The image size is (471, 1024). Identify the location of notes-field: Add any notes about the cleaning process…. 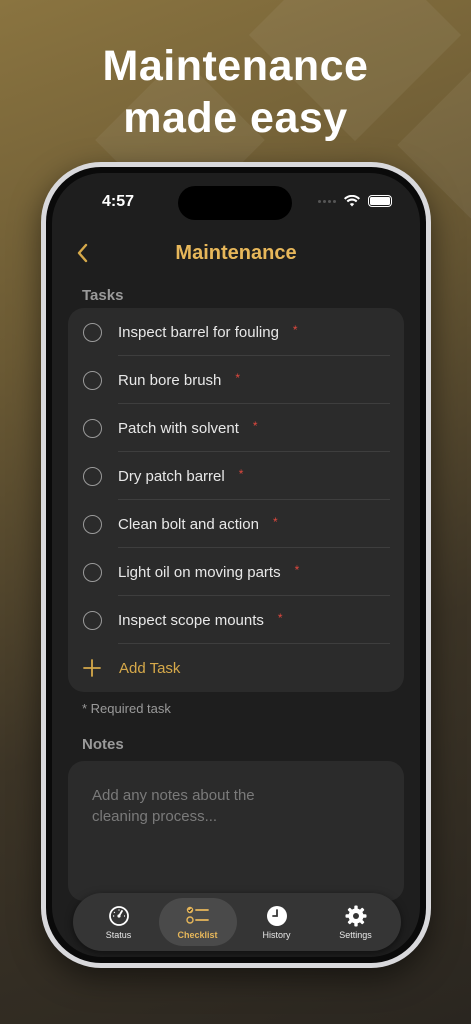
(236, 831).